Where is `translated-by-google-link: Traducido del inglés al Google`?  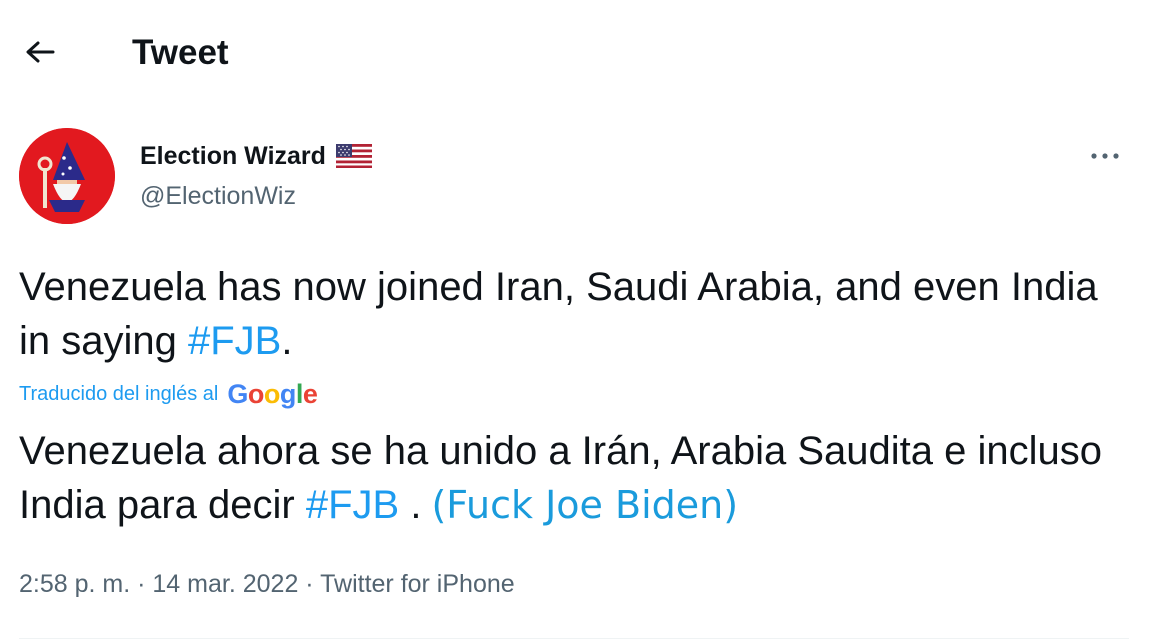 translated-by-google-link: Traducido del inglés al Google is located at coordinates (168, 394).